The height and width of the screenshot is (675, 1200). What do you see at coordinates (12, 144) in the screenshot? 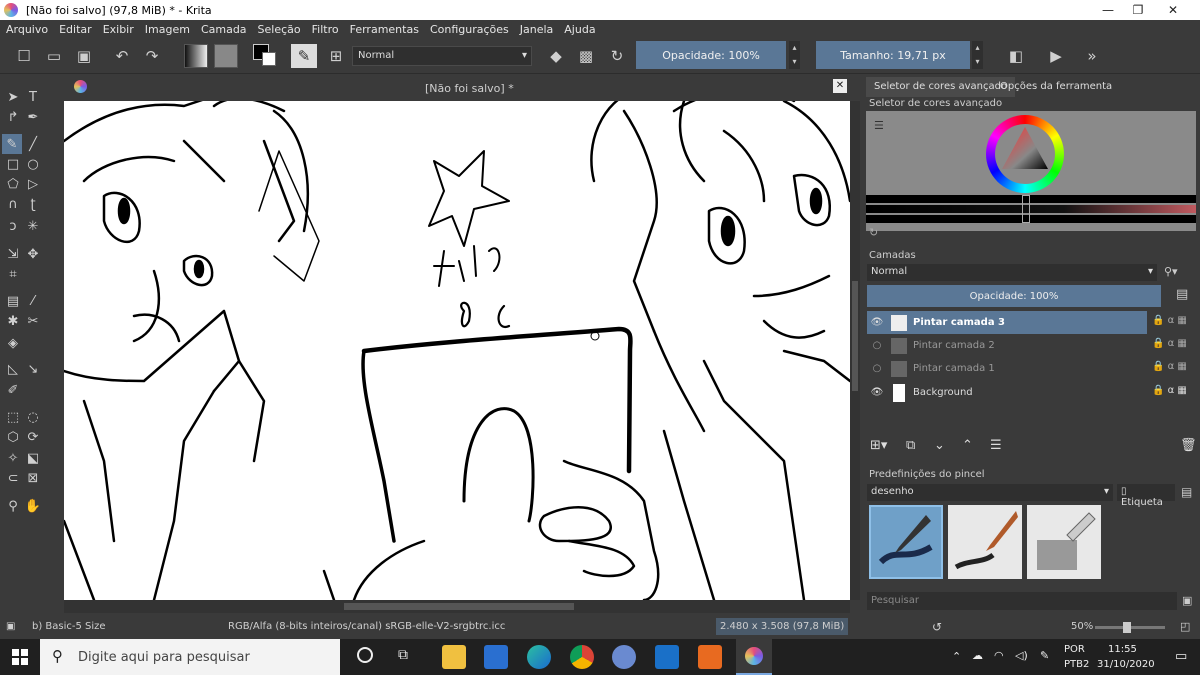
I see `freehand-brush-icon: ✎` at bounding box center [12, 144].